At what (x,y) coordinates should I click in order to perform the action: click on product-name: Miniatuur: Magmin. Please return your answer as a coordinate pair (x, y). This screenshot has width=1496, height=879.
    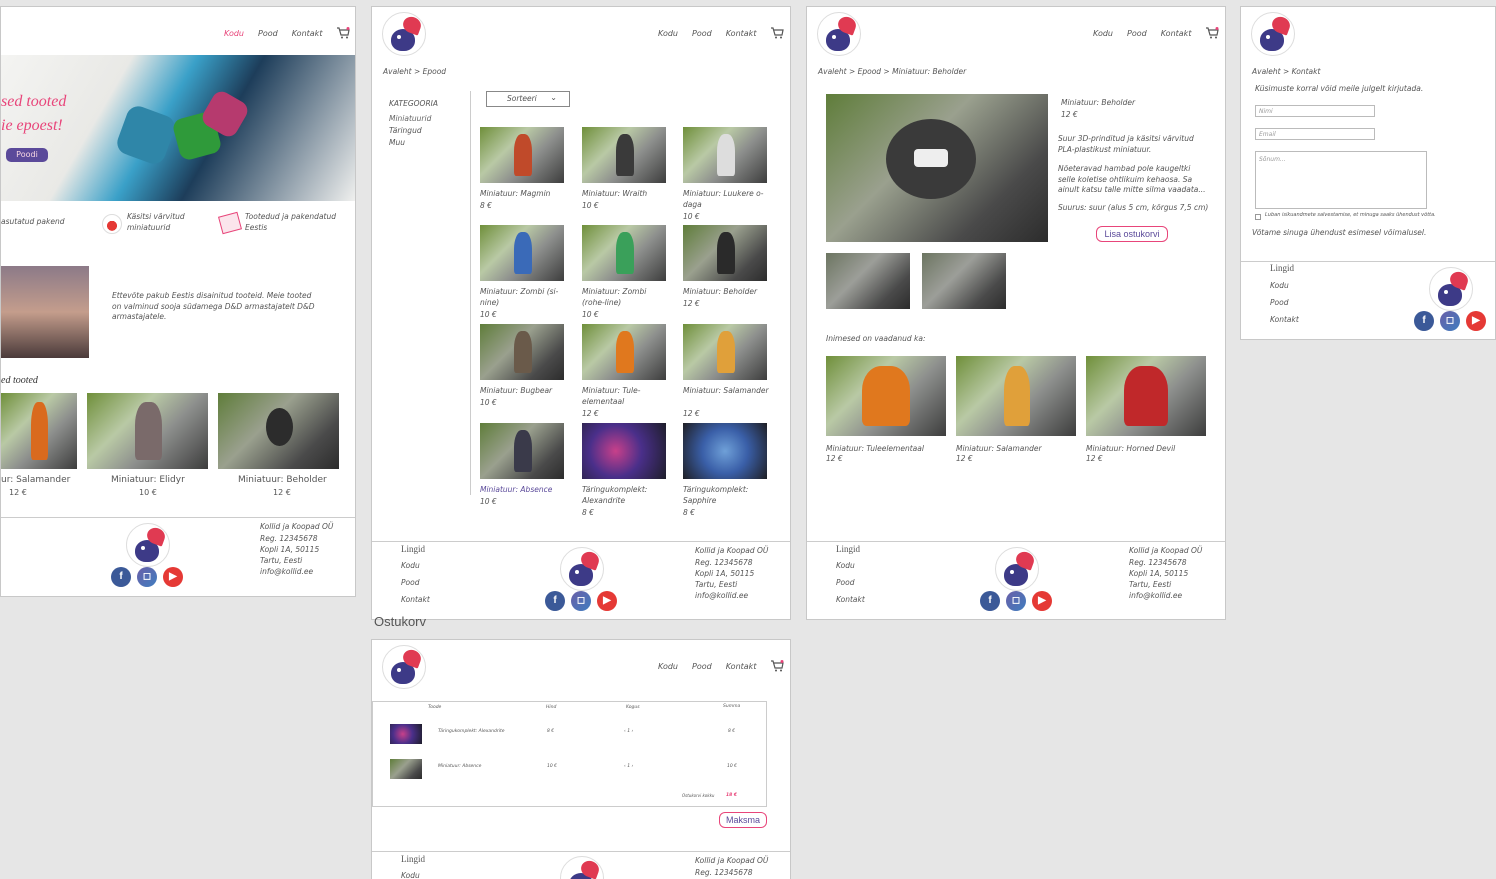
    Looking at the image, I should click on (524, 194).